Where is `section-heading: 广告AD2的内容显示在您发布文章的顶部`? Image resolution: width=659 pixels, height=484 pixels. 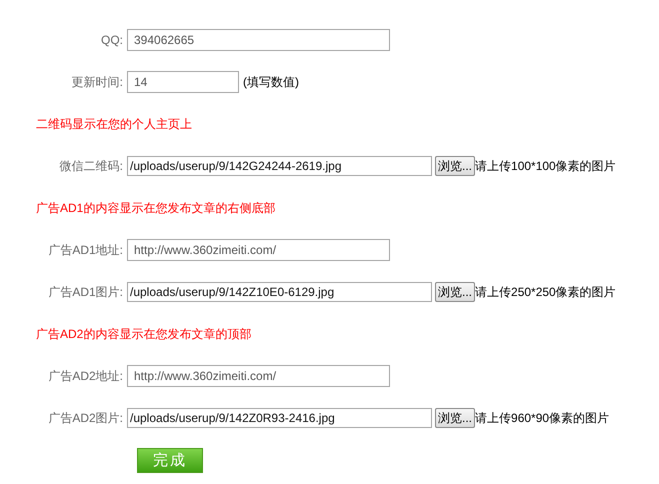
section-heading: 广告AD2的内容显示在您发布文章的顶部 is located at coordinates (143, 334).